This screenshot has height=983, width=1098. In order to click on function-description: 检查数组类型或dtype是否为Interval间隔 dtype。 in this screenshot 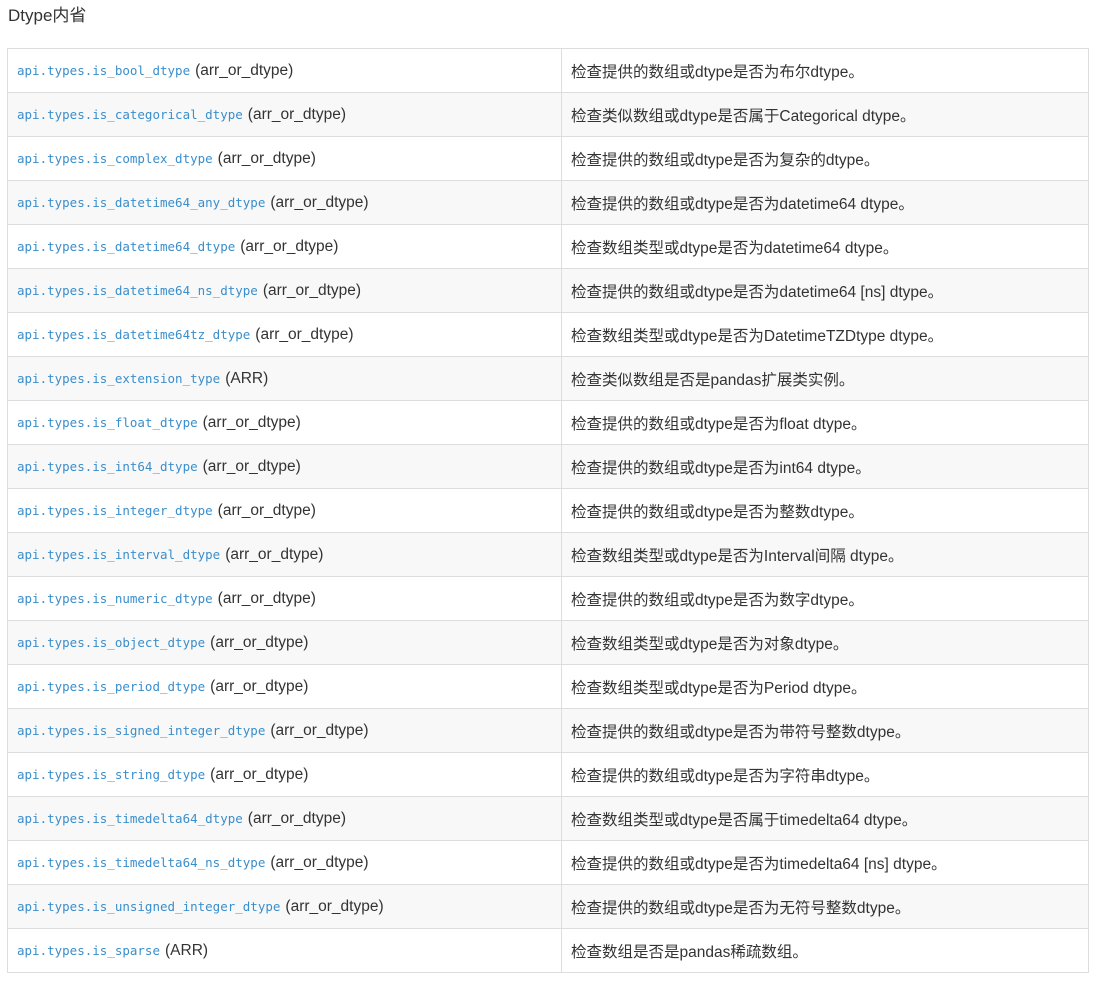, I will do `click(737, 556)`.